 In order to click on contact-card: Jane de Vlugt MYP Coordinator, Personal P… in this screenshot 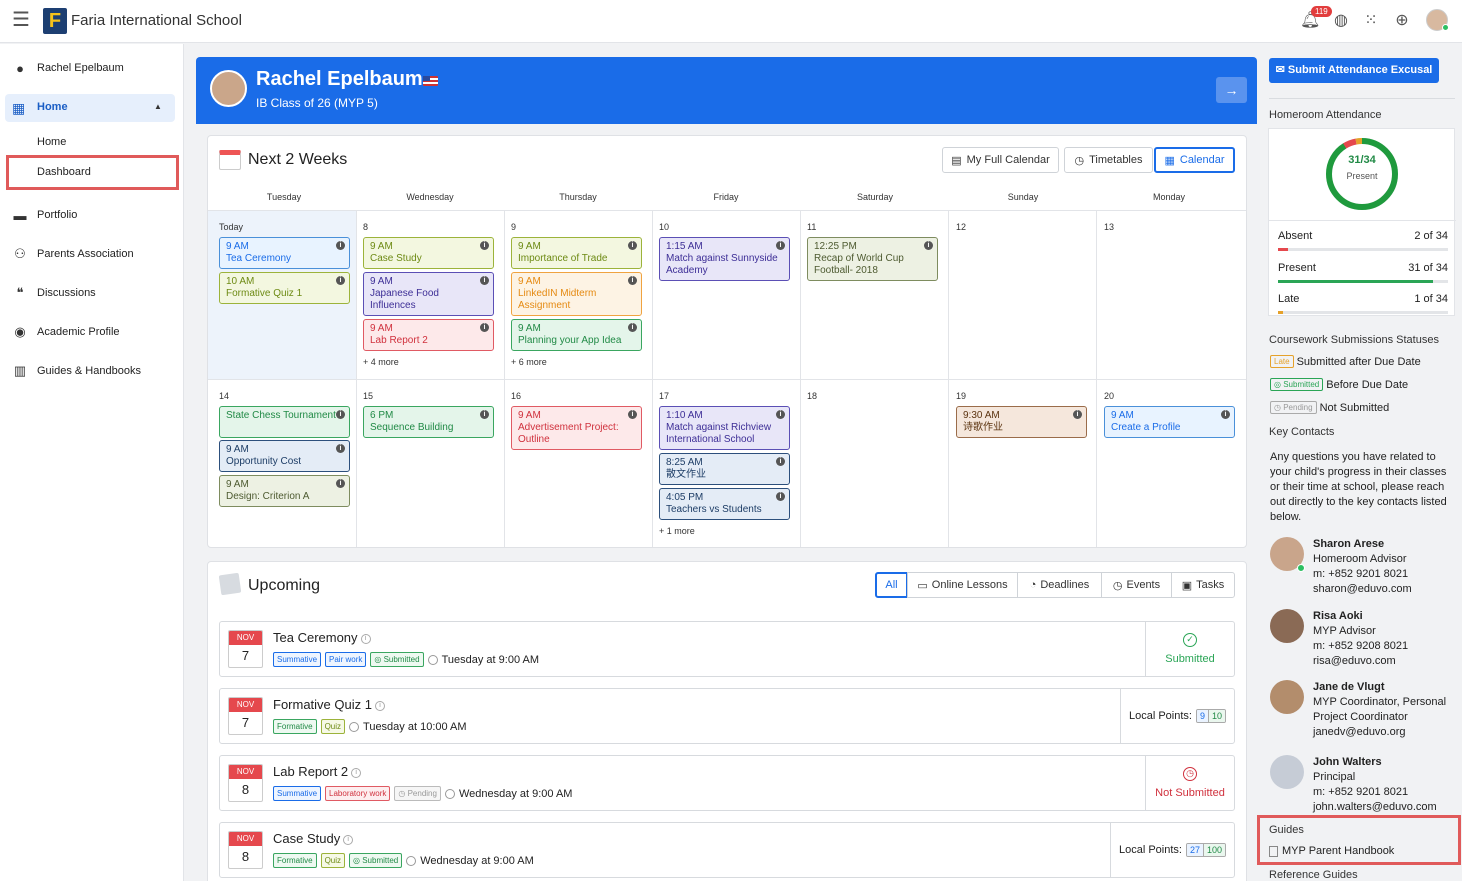, I will do `click(1365, 715)`.